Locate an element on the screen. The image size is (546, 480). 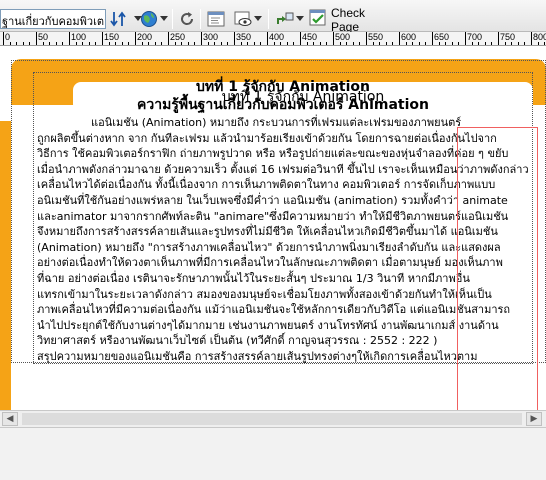
scroll-right-button: ▶ is located at coordinates (534, 419).